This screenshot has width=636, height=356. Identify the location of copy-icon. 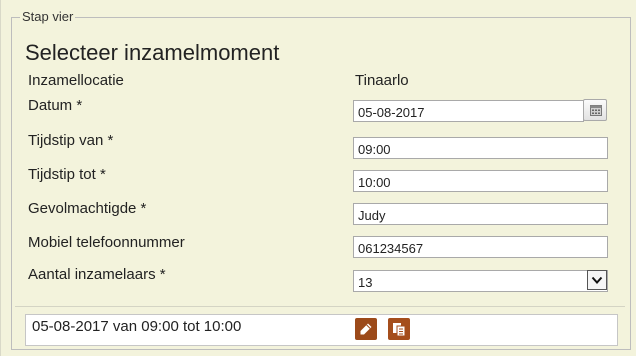
(399, 330).